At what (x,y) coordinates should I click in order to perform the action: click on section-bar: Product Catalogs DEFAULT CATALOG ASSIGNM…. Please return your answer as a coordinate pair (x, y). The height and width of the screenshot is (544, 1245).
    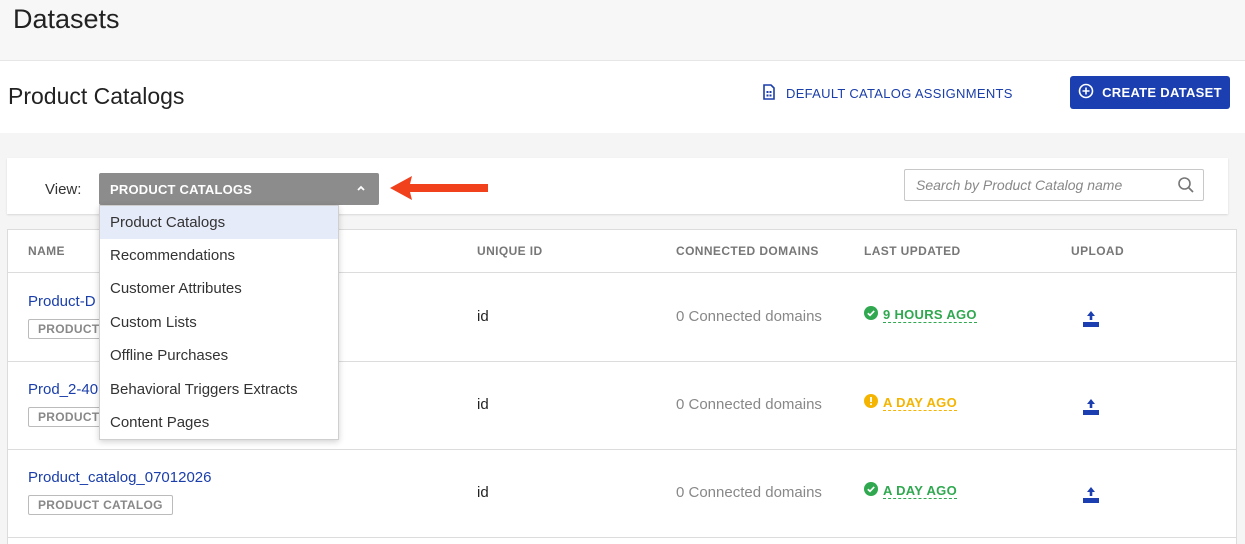
    Looking at the image, I should click on (622, 97).